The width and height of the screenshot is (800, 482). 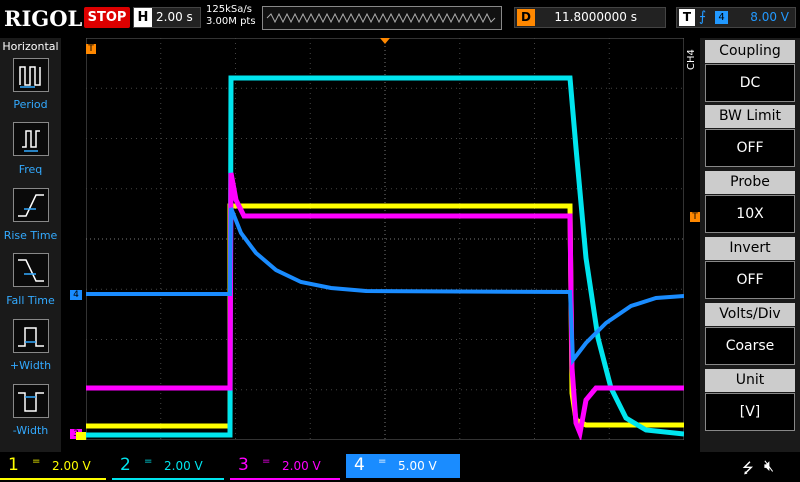 What do you see at coordinates (266, 461) in the screenshot?
I see `ch3-coupling: =` at bounding box center [266, 461].